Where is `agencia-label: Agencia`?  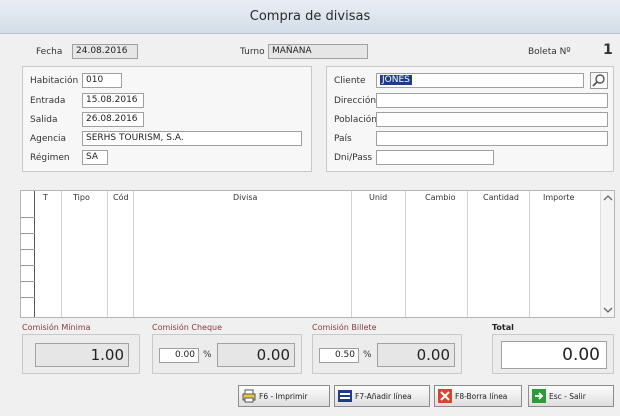
agencia-label: Agencia is located at coordinates (48, 139).